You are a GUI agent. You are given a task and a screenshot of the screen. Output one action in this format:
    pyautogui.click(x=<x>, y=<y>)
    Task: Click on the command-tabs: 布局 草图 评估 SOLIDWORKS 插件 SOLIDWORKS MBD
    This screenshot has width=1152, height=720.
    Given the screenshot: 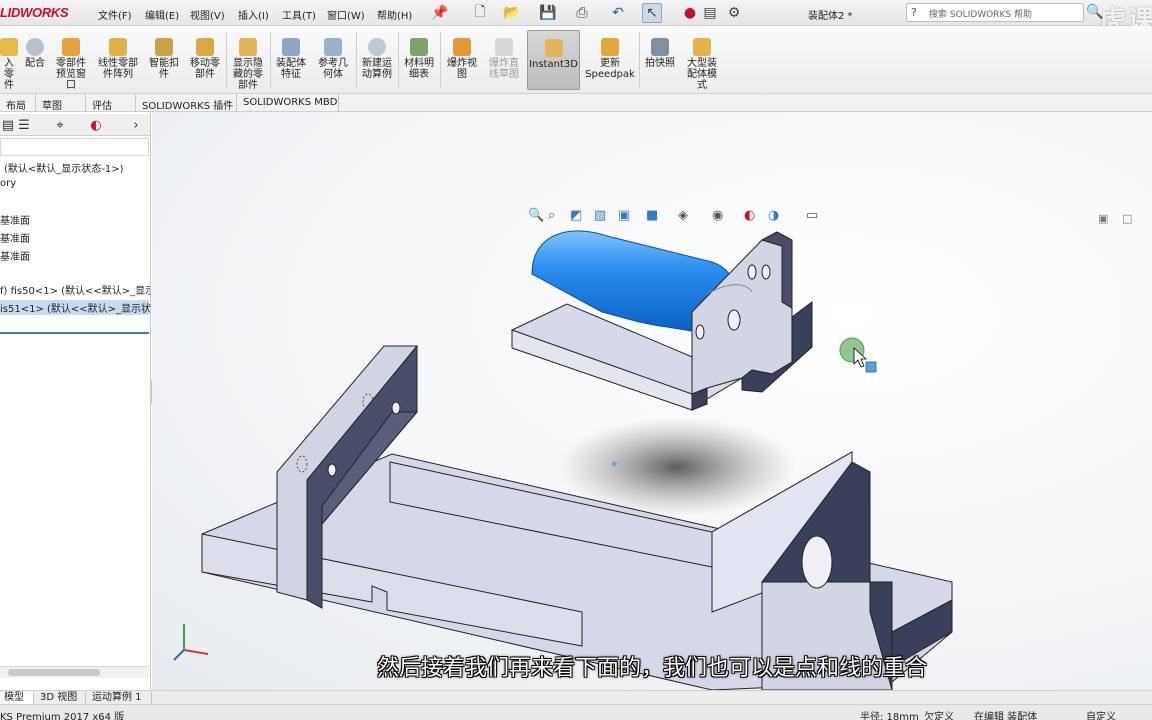 What is the action you would take?
    pyautogui.click(x=576, y=103)
    